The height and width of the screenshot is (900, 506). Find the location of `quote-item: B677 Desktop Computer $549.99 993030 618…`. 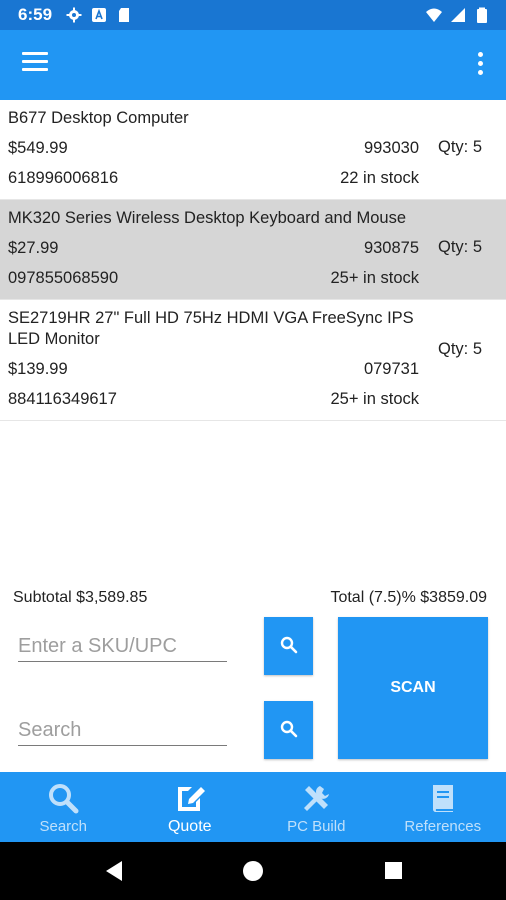

quote-item: B677 Desktop Computer $549.99 993030 618… is located at coordinates (253, 150).